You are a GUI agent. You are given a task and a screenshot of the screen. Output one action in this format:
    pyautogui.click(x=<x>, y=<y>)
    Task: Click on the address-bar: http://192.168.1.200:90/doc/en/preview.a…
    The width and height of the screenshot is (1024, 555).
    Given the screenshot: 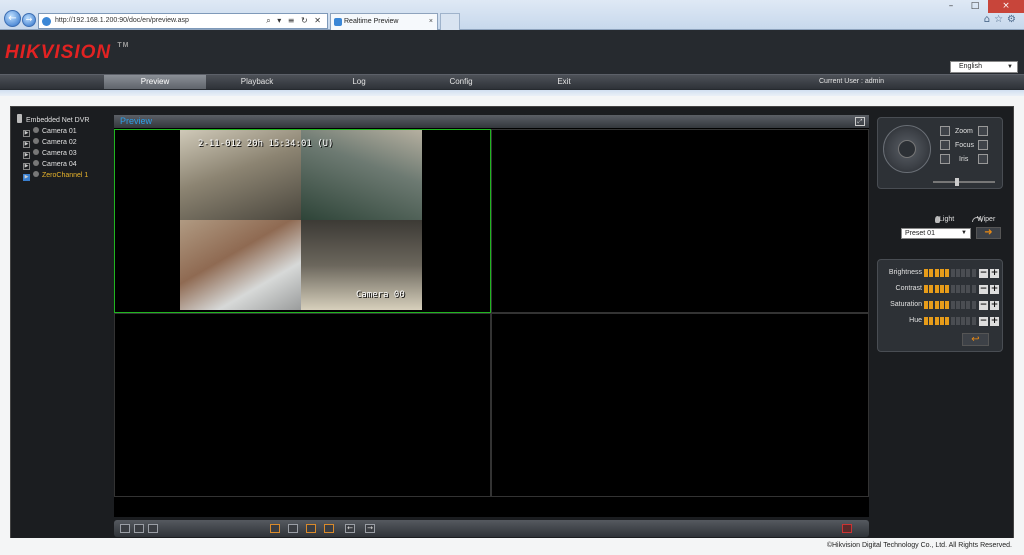 What is the action you would take?
    pyautogui.click(x=183, y=21)
    